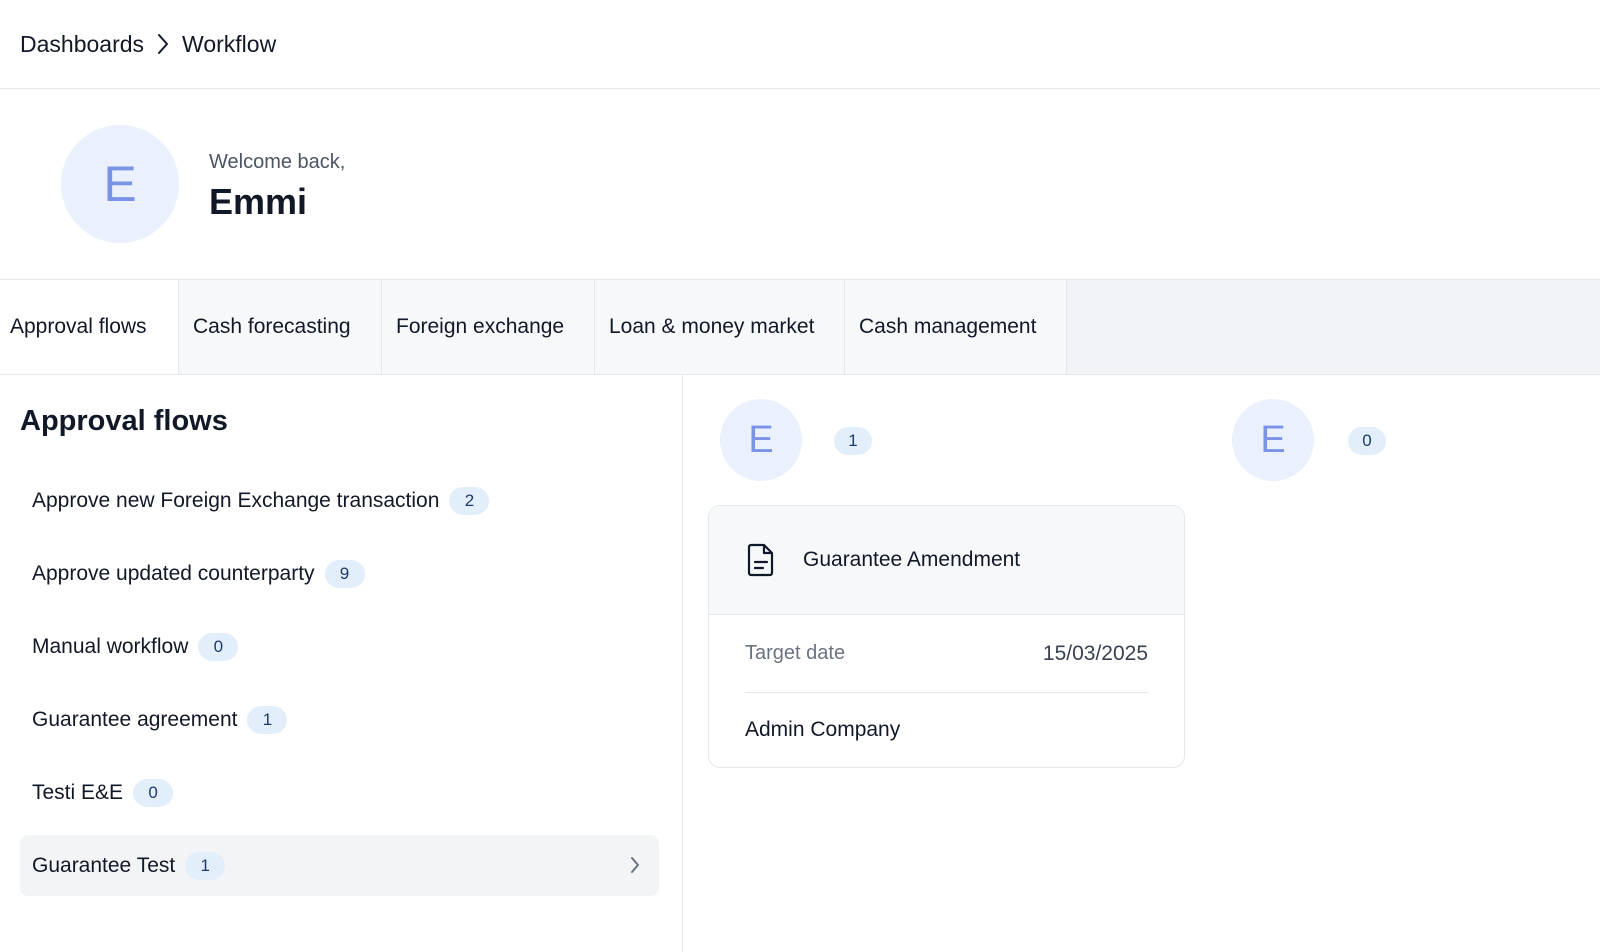  Describe the element at coordinates (946, 654) in the screenshot. I see `target-date-row: Target date 15/03/2025` at that location.